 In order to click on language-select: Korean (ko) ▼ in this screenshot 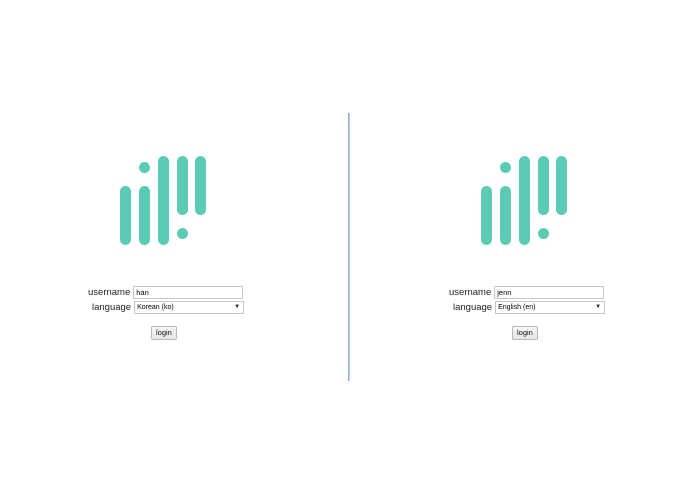, I will do `click(189, 307)`.